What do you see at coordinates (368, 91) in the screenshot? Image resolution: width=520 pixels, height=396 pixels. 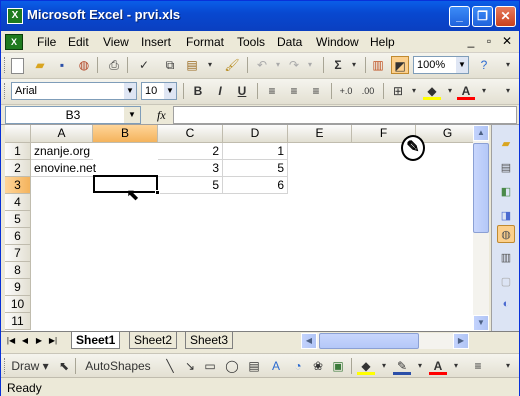 I see `decrease-decimal-icon: .00` at bounding box center [368, 91].